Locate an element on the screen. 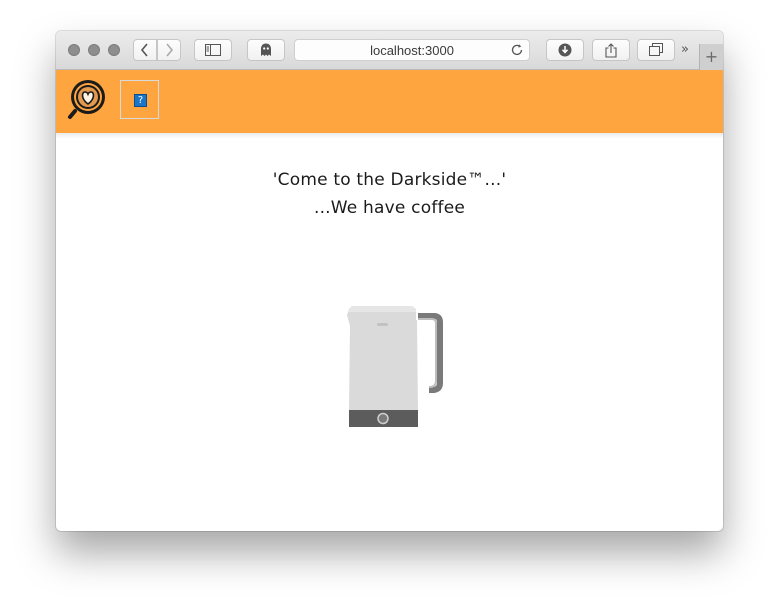 The height and width of the screenshot is (611, 779). forward-button is located at coordinates (169, 50).